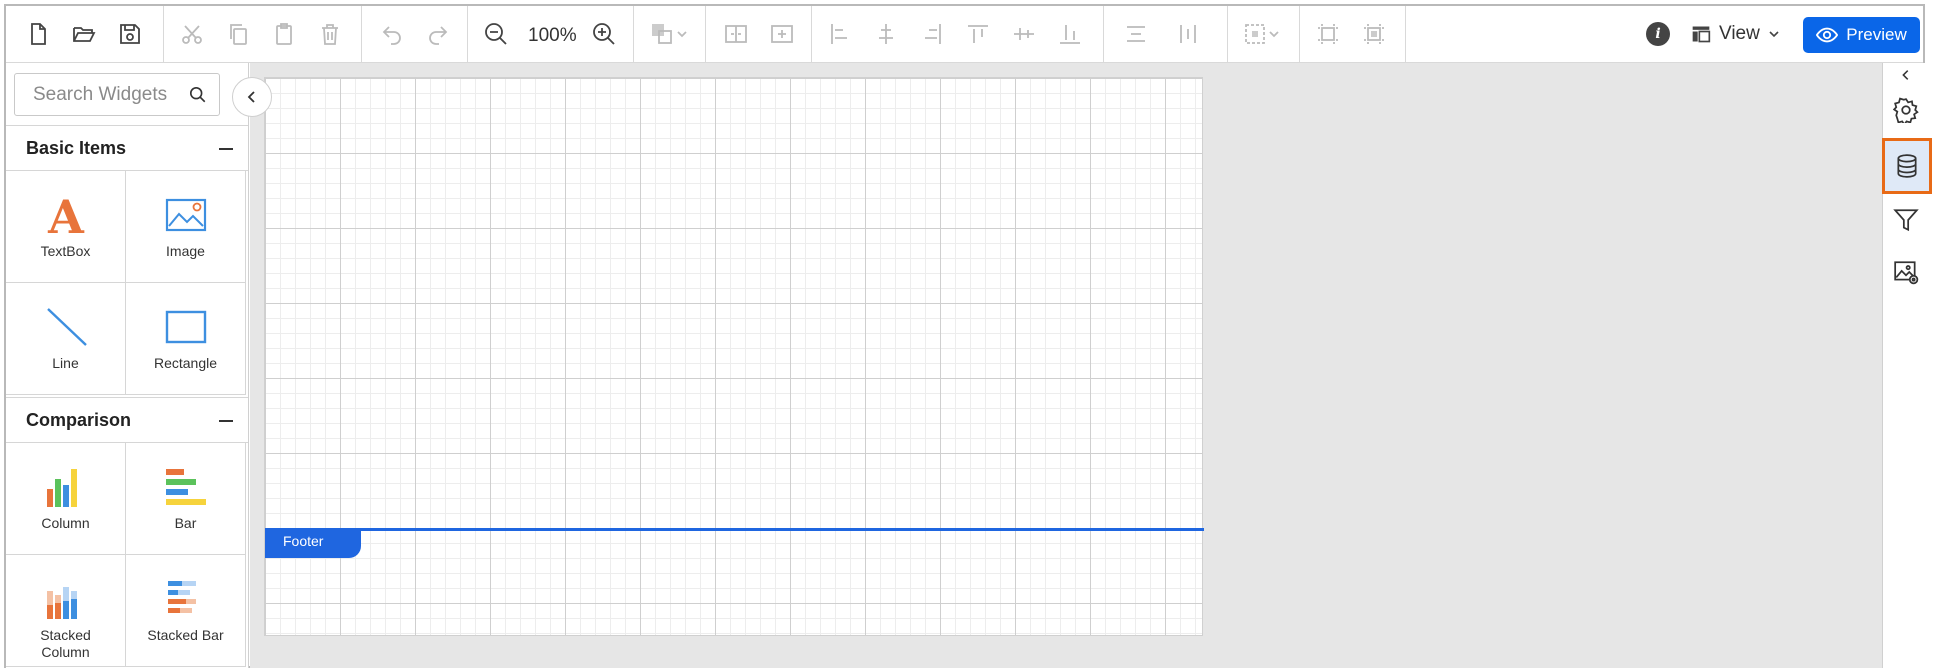 Image resolution: width=1933 pixels, height=672 pixels. I want to click on widget-label: Line, so click(65, 363).